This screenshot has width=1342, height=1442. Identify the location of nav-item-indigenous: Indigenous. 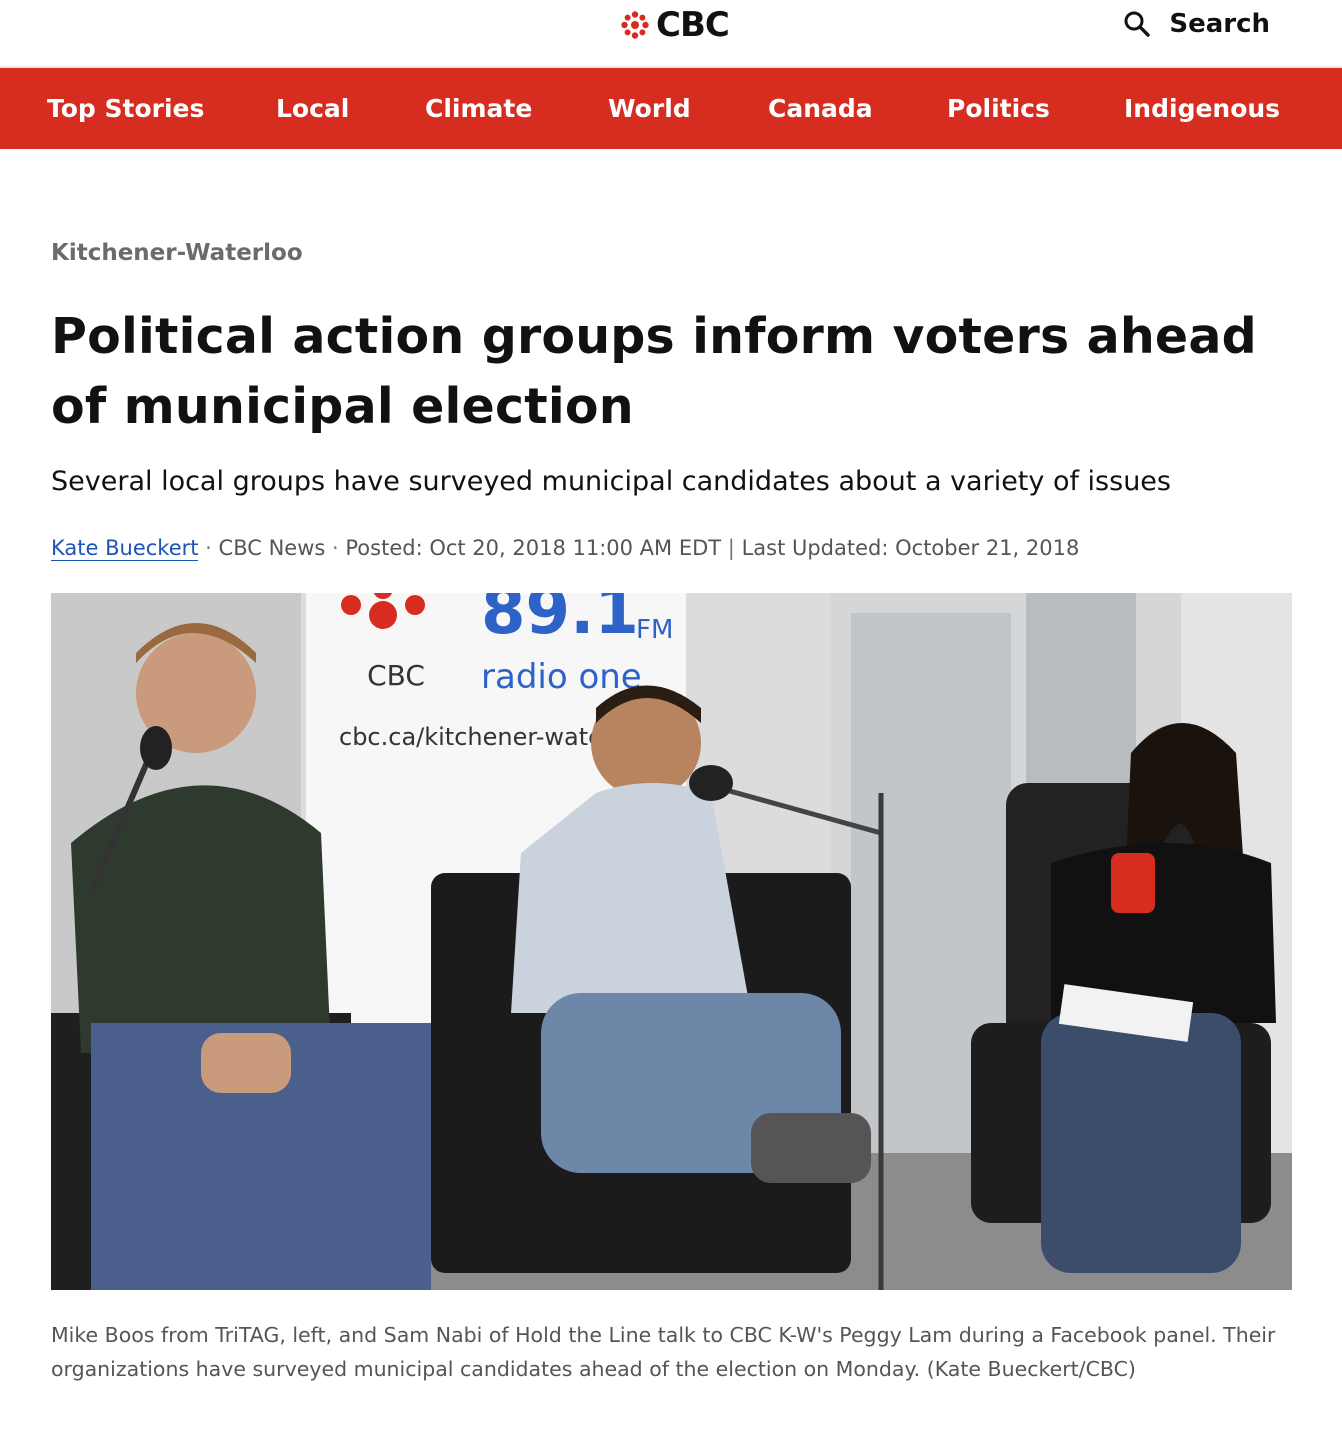
(1202, 108).